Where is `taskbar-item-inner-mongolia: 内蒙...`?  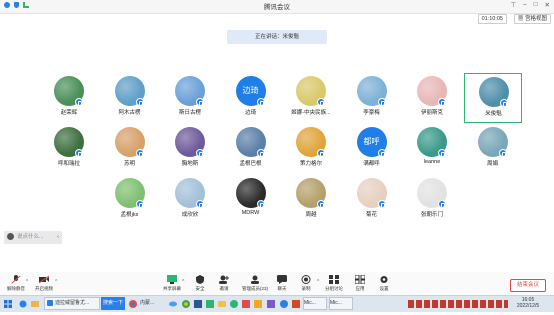
taskbar-item-inner-mongolia: 内蒙... is located at coordinates (153, 303).